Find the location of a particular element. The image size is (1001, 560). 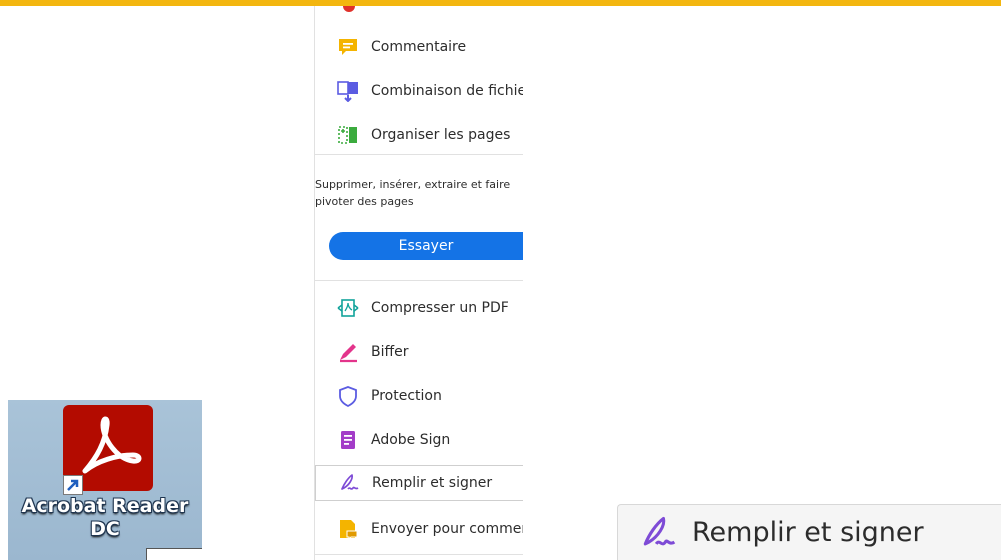

tool-icon-partial is located at coordinates (349, 9).